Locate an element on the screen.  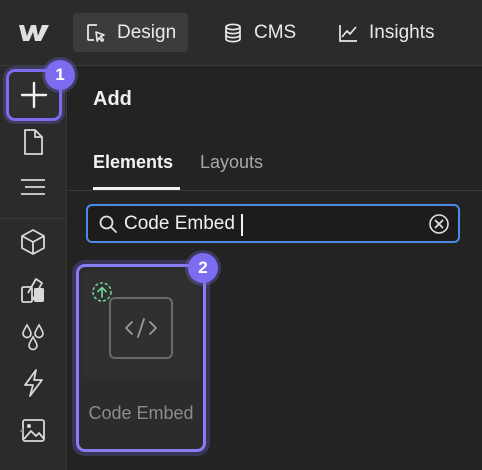
pages-button is located at coordinates (33, 142).